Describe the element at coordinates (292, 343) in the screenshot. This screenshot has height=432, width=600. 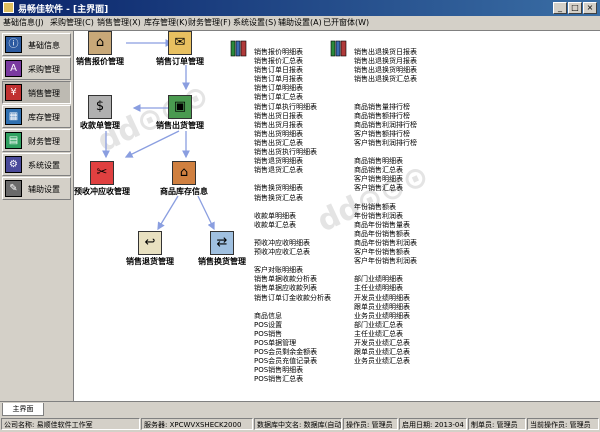
I see `report-link: POS单据管理` at that location.